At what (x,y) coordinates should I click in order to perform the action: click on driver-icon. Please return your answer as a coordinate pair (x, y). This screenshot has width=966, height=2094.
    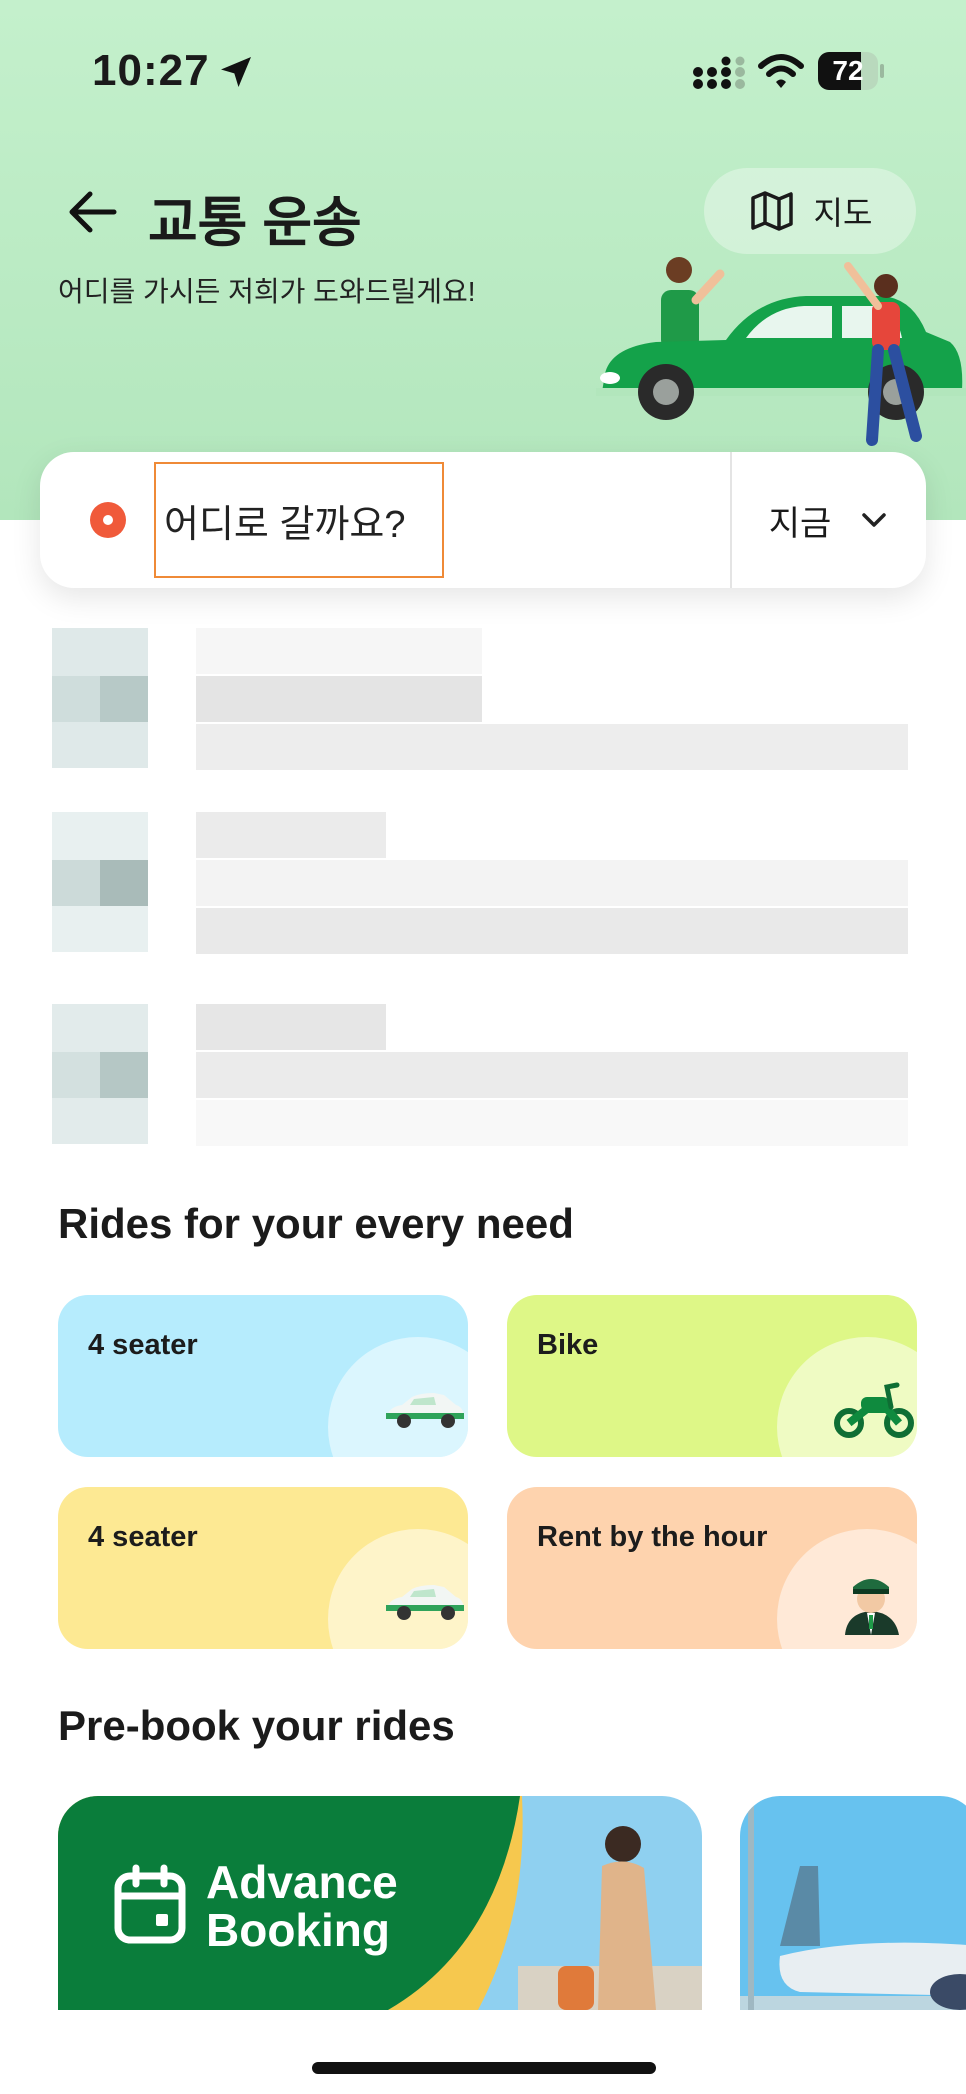
    Looking at the image, I should click on (872, 1607).